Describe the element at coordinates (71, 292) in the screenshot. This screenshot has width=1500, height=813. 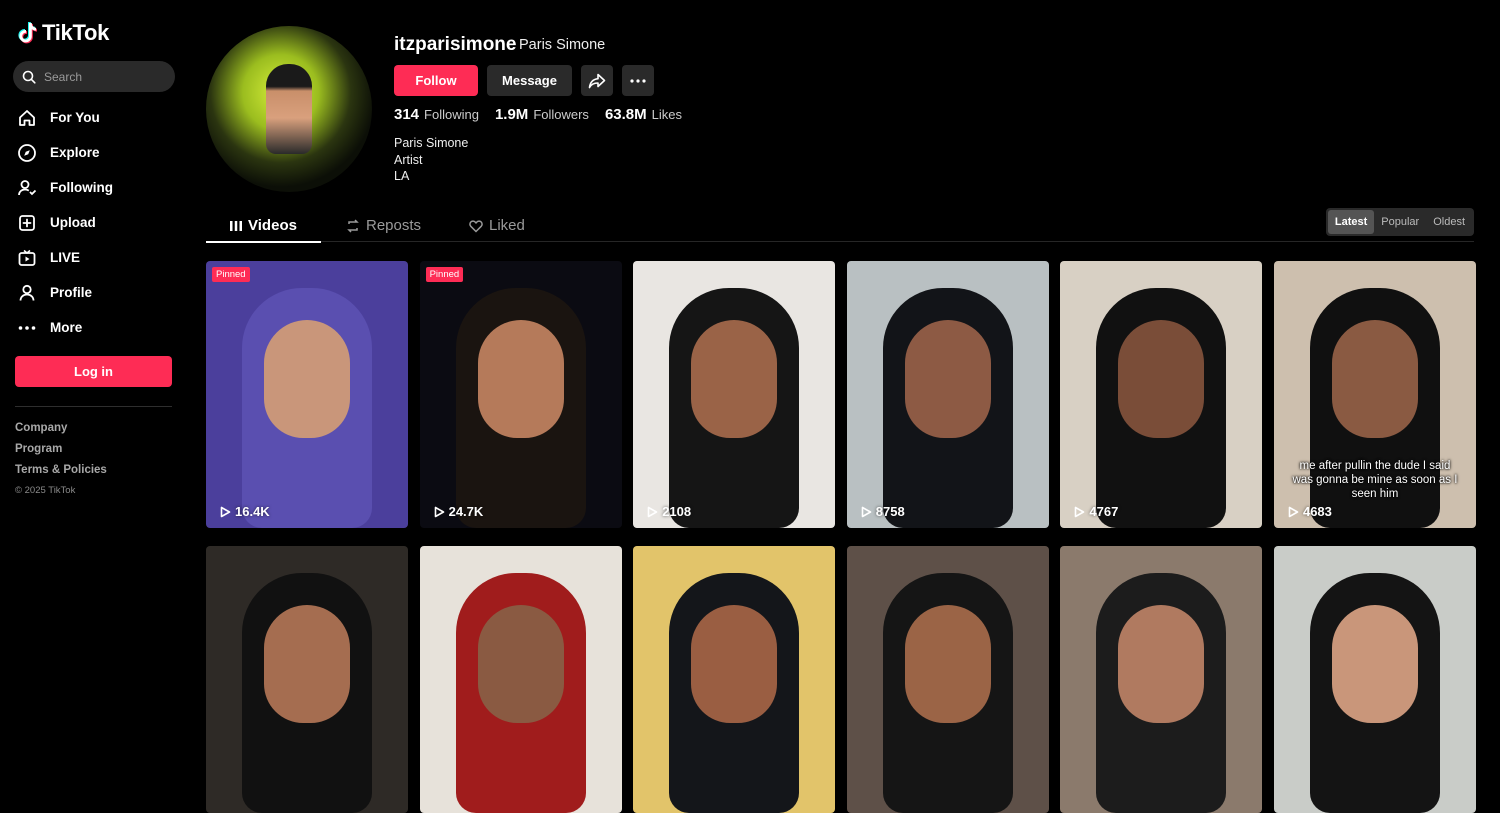
I see `nav-label: Profile` at that location.